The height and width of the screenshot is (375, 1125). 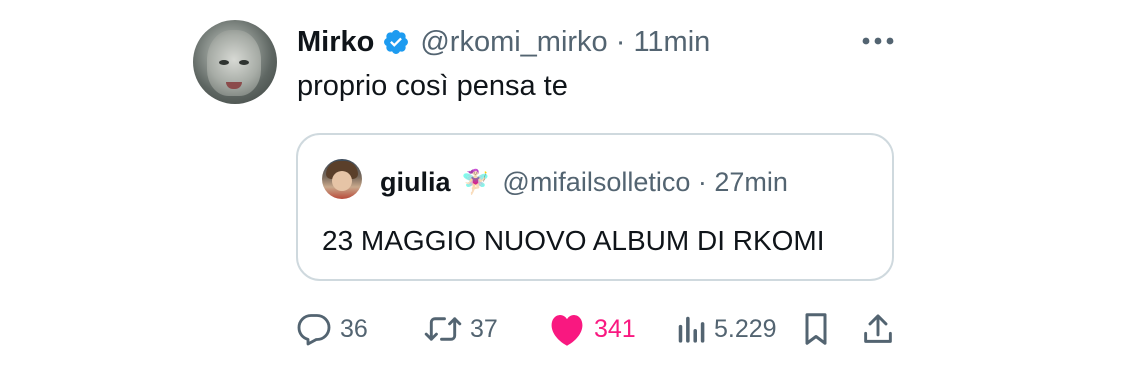 What do you see at coordinates (475, 182) in the screenshot?
I see `fairy-emoji-icon: 🧚🏻‍♀️` at bounding box center [475, 182].